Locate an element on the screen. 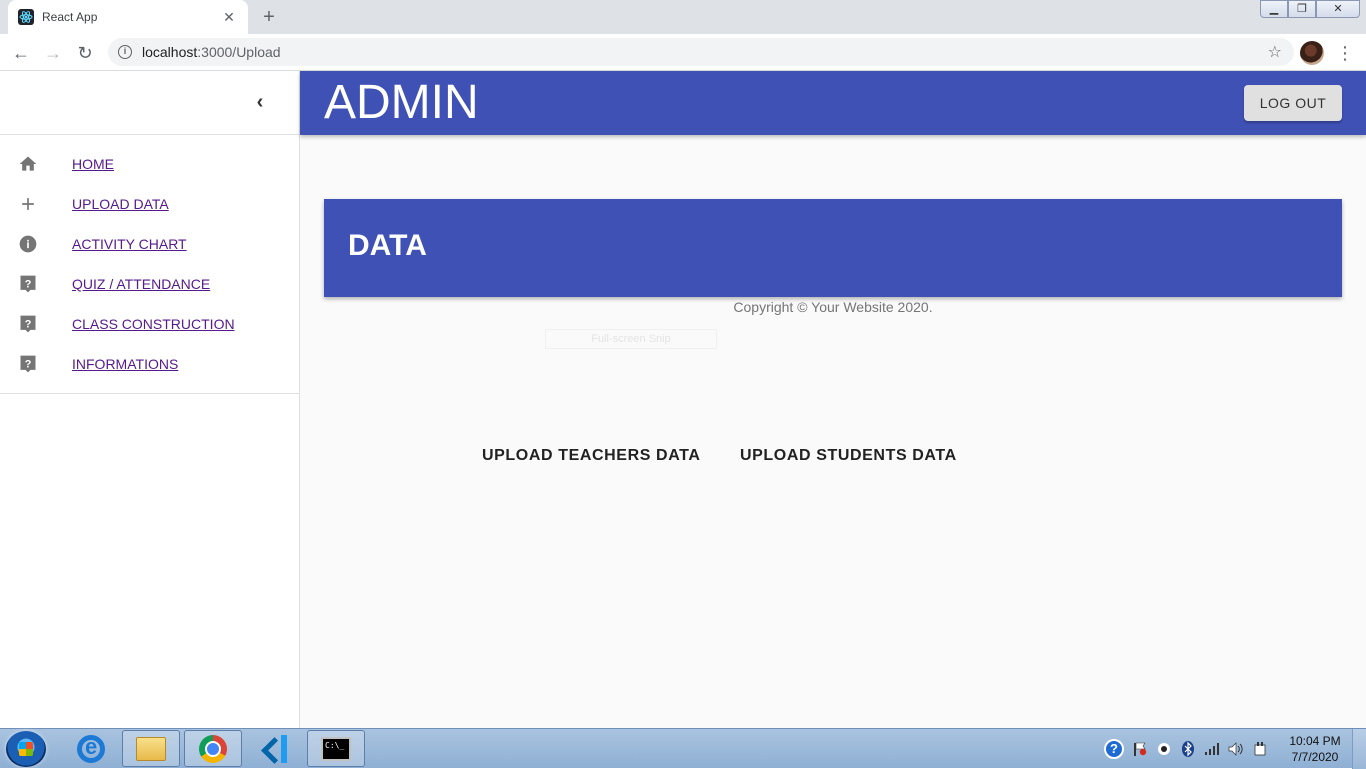 The width and height of the screenshot is (1366, 769). site-info-icon: i is located at coordinates (125, 52).